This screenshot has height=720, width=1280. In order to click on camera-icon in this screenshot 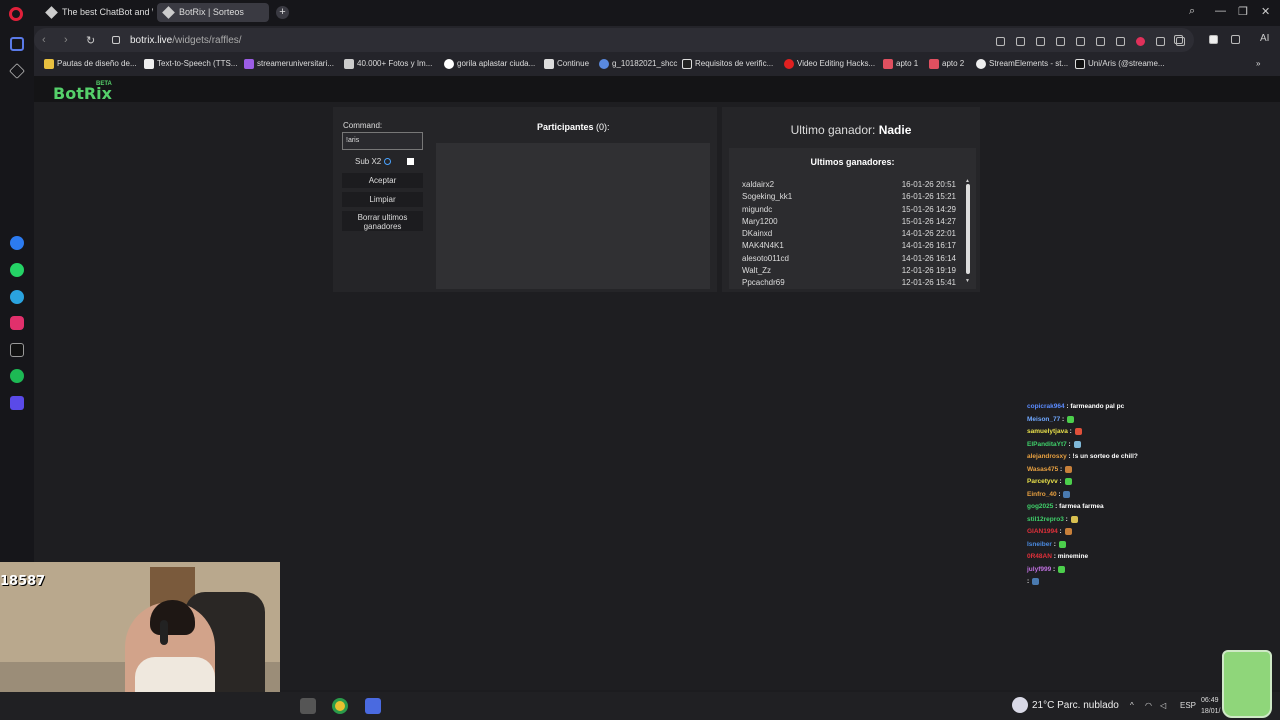, I will do `click(1040, 41)`.